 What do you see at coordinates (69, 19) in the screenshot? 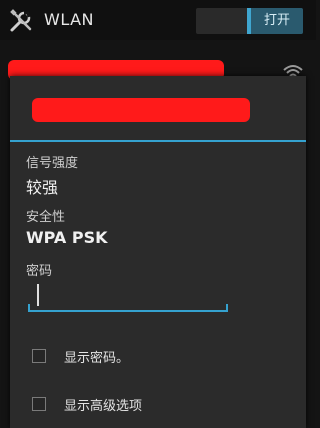
I see `page-title: WLAN` at bounding box center [69, 19].